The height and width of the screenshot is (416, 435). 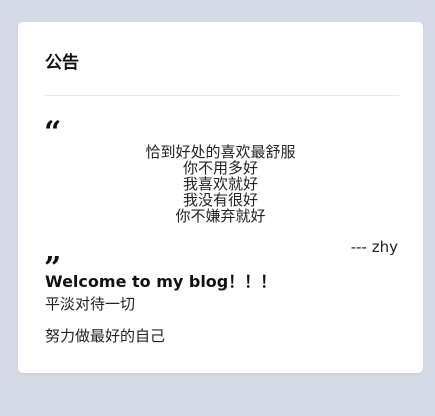 I want to click on note-text: 努力做最好的自己, so click(x=105, y=336).